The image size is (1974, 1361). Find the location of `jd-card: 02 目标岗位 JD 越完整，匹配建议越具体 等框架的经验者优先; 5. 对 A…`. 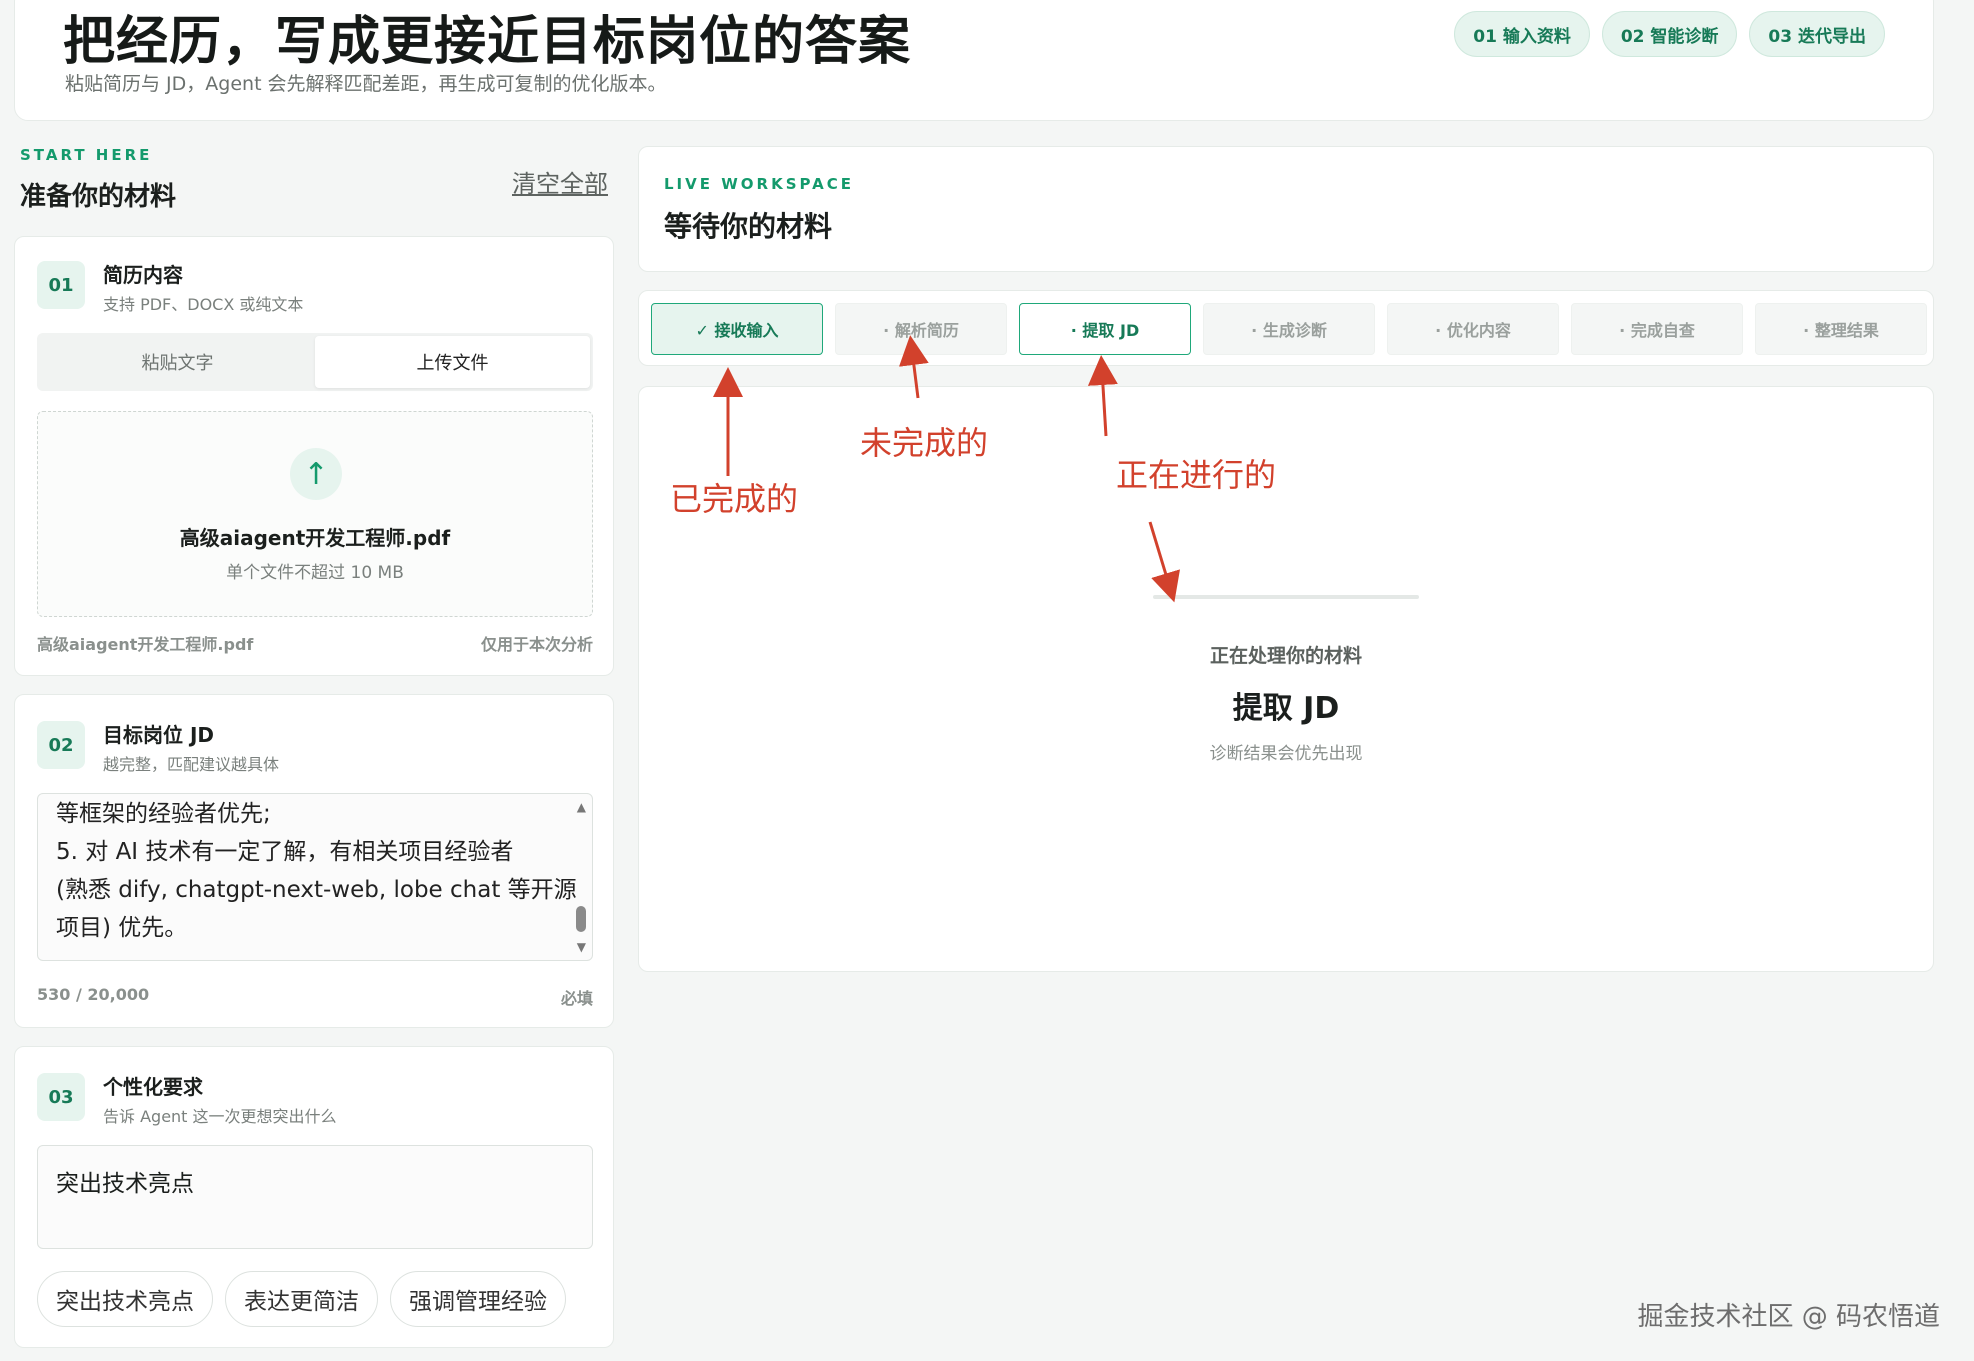

jd-card: 02 目标岗位 JD 越完整，匹配建议越具体 等框架的经验者优先; 5. 对 A… is located at coordinates (314, 861).